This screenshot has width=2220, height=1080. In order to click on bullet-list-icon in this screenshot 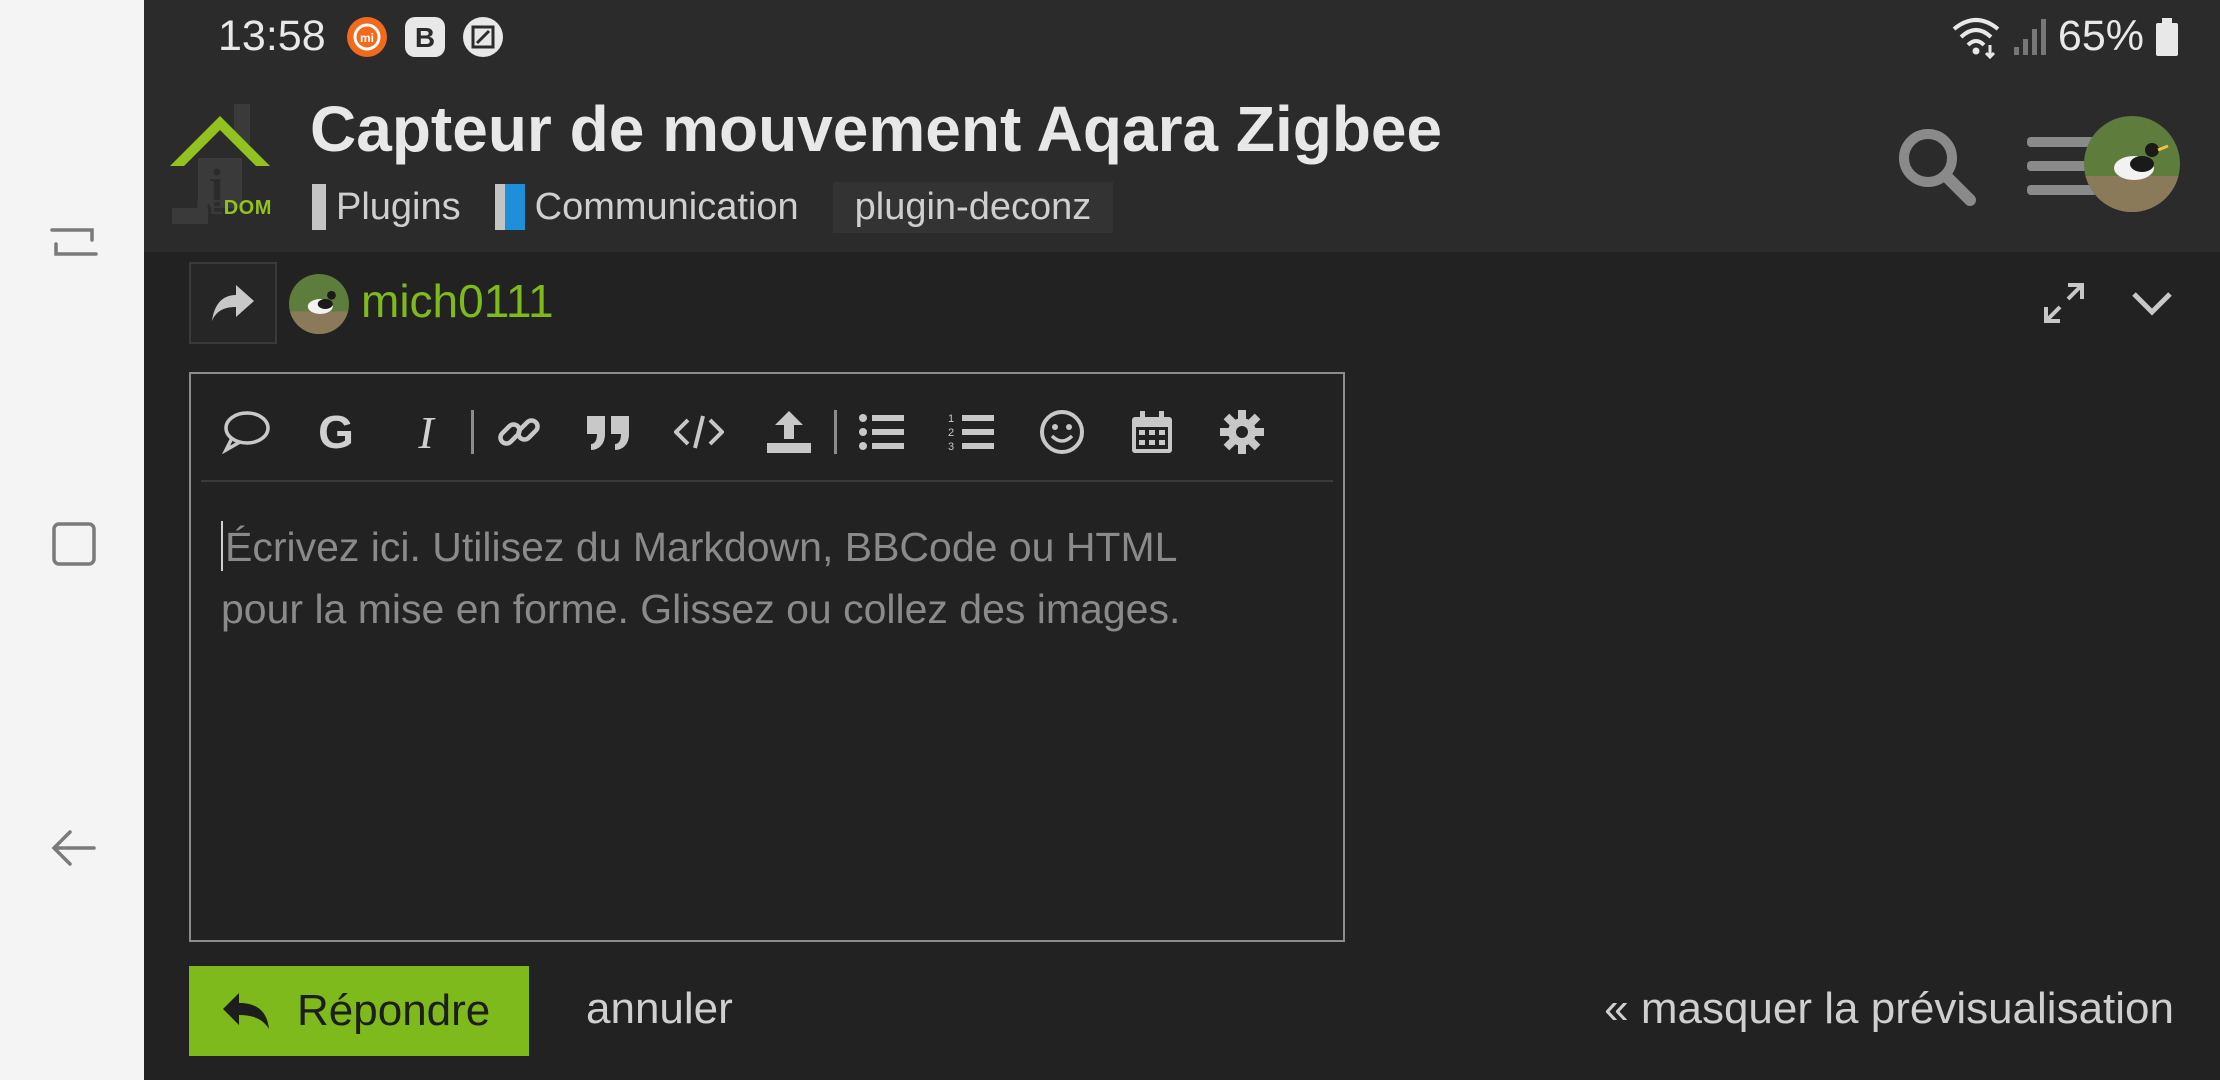, I will do `click(882, 432)`.